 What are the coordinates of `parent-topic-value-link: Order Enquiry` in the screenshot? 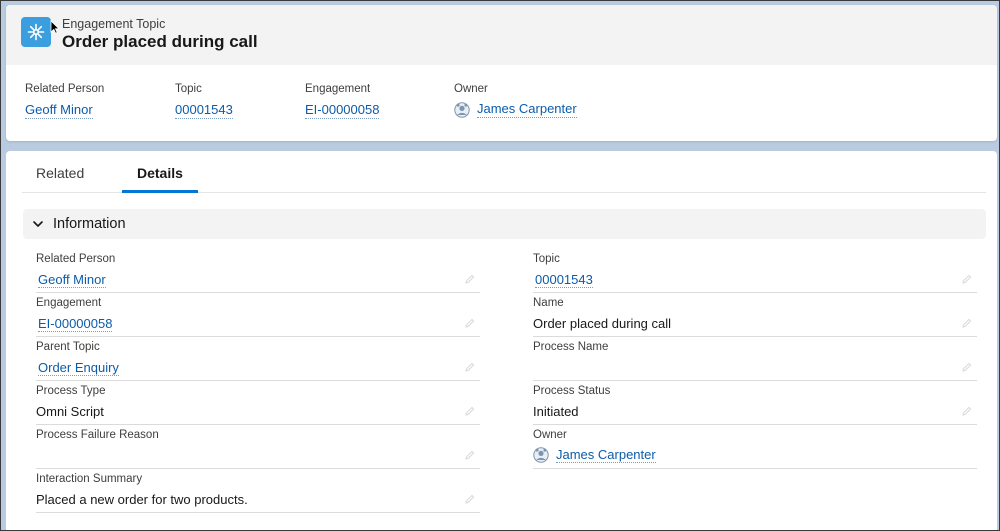 It's located at (78, 368).